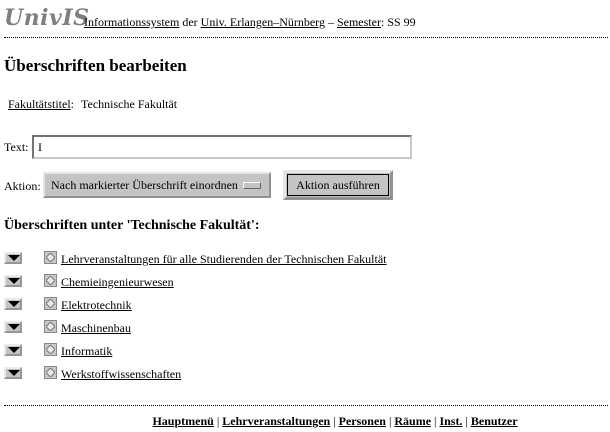  What do you see at coordinates (305, 284) in the screenshot?
I see `list-item: Chemieingenieurwesen` at bounding box center [305, 284].